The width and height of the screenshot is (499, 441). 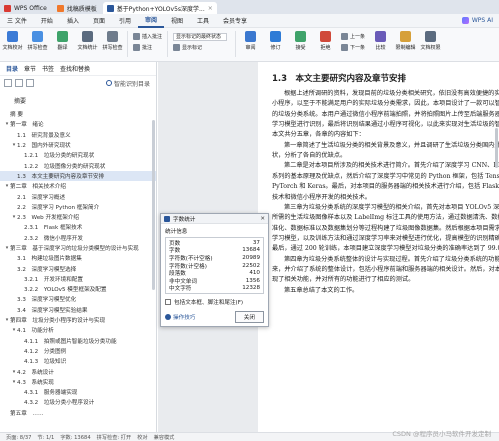 I want to click on close-button: 关闭, so click(x=249, y=317).